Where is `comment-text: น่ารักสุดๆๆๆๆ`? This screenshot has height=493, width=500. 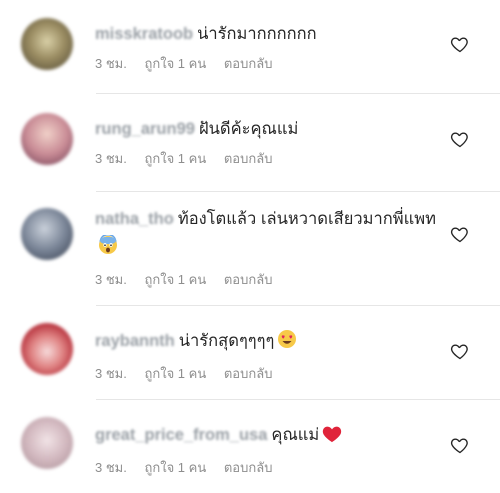 comment-text: น่ารักสุดๆๆๆๆ is located at coordinates (226, 341).